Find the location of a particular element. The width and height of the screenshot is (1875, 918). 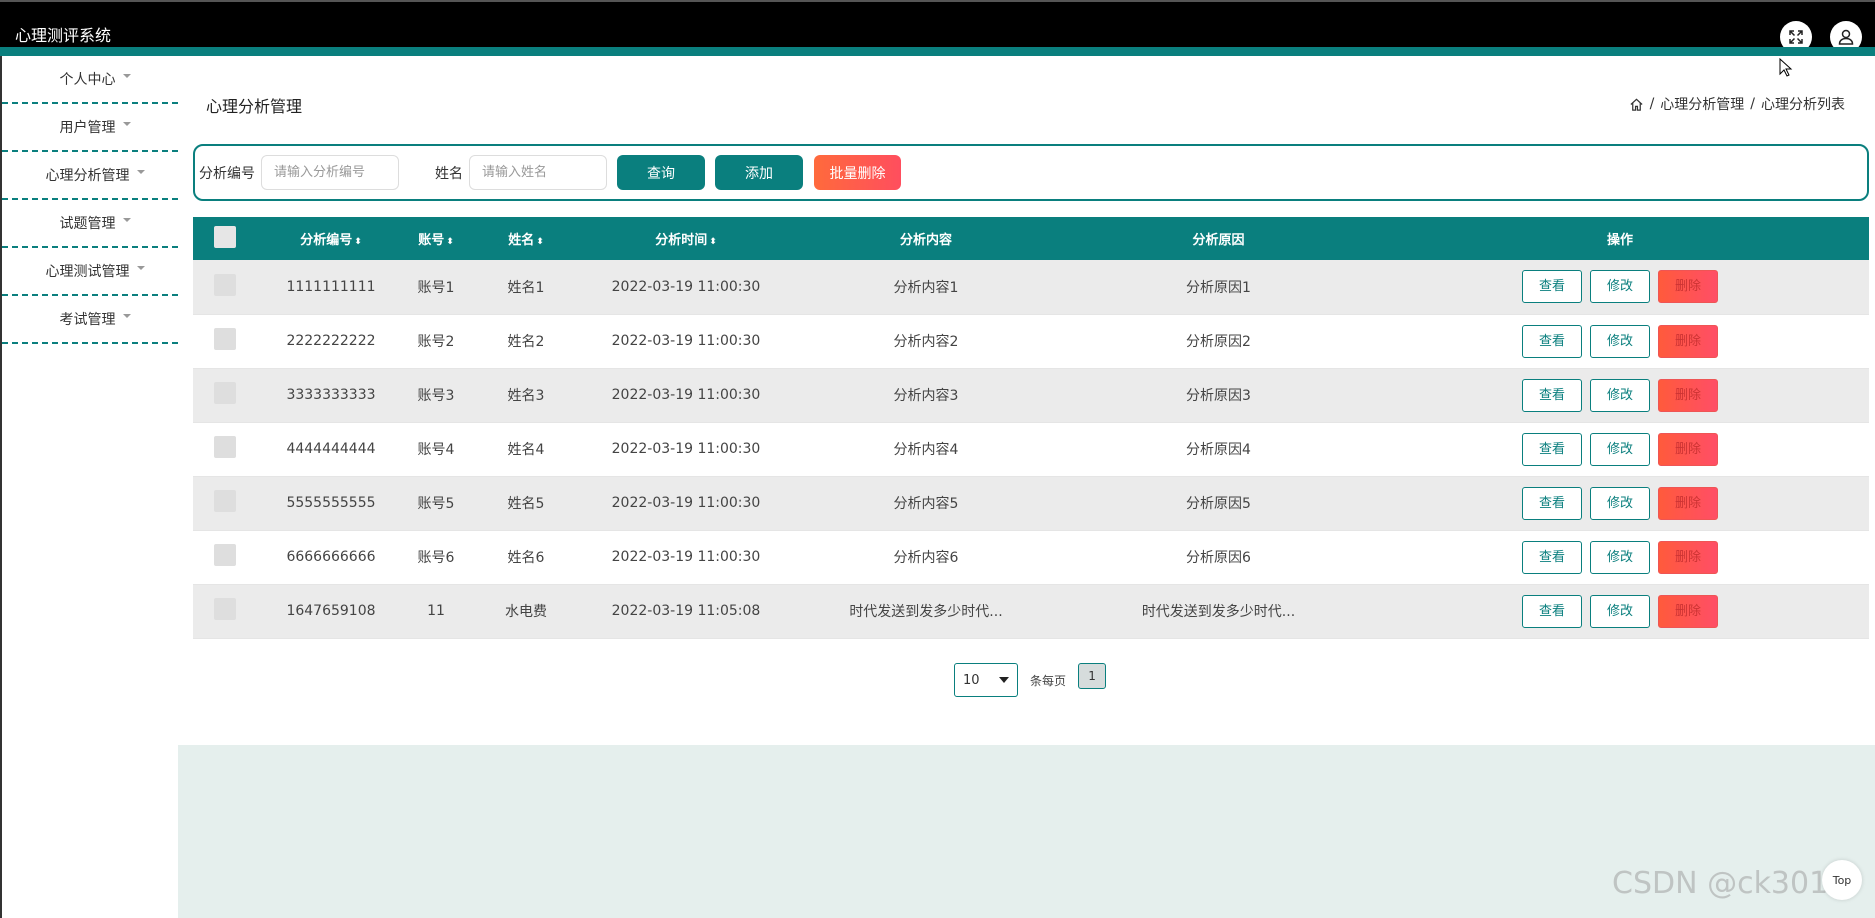

column-header-name: 姓名 ⬍ is located at coordinates (526, 238).